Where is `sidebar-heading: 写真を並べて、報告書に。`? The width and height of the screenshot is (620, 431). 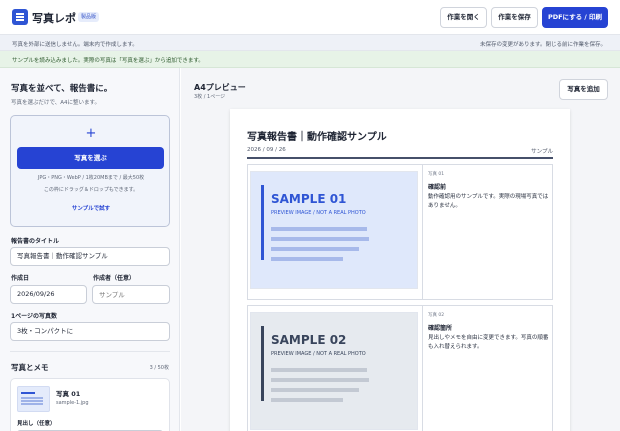 sidebar-heading: 写真を並べて、報告書に。 is located at coordinates (62, 89).